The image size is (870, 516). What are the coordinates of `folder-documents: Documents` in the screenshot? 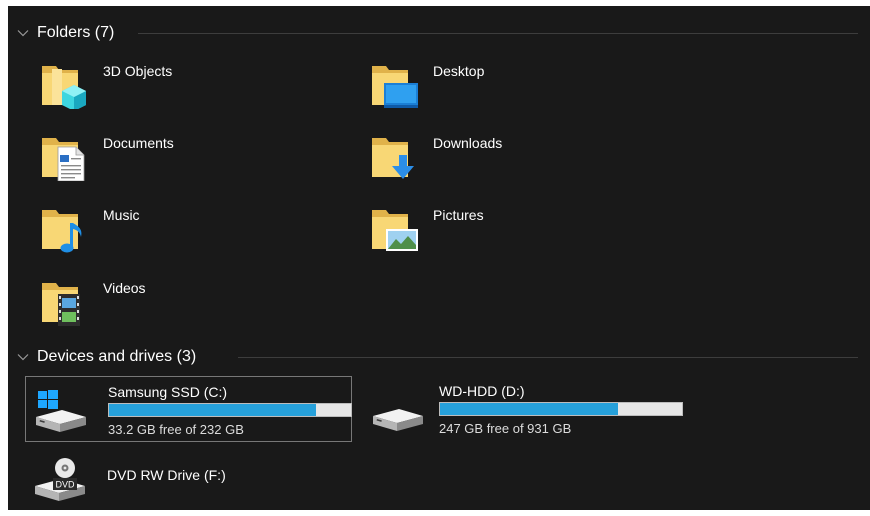 It's located at (190, 160).